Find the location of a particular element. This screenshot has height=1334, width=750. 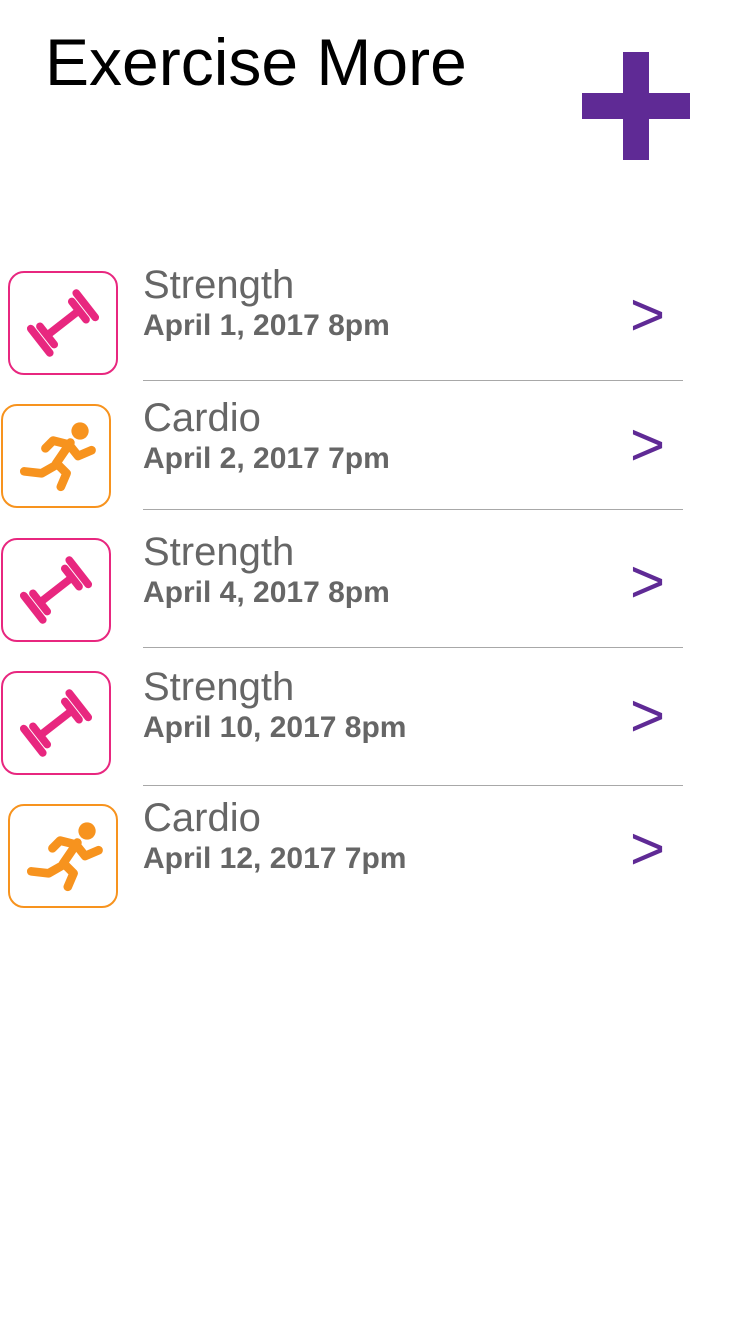

list-item-workout: Strength April 10, 2017 8pm > is located at coordinates (375, 727).